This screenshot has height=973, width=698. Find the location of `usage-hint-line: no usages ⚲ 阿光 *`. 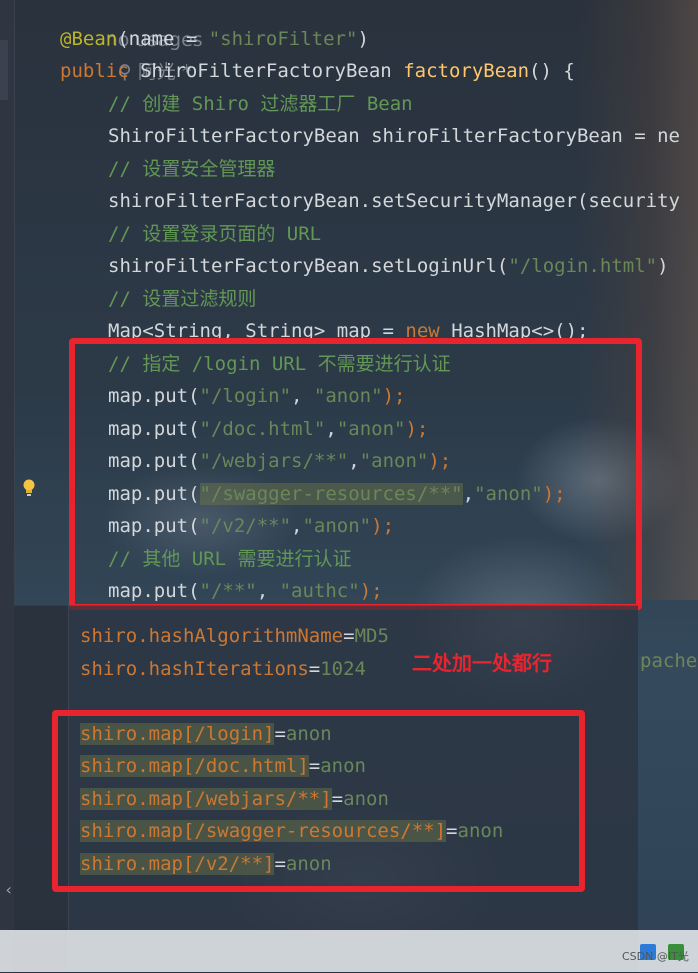

usage-hint-line: no usages ⚲ 阿光 * is located at coordinates (131, 41).